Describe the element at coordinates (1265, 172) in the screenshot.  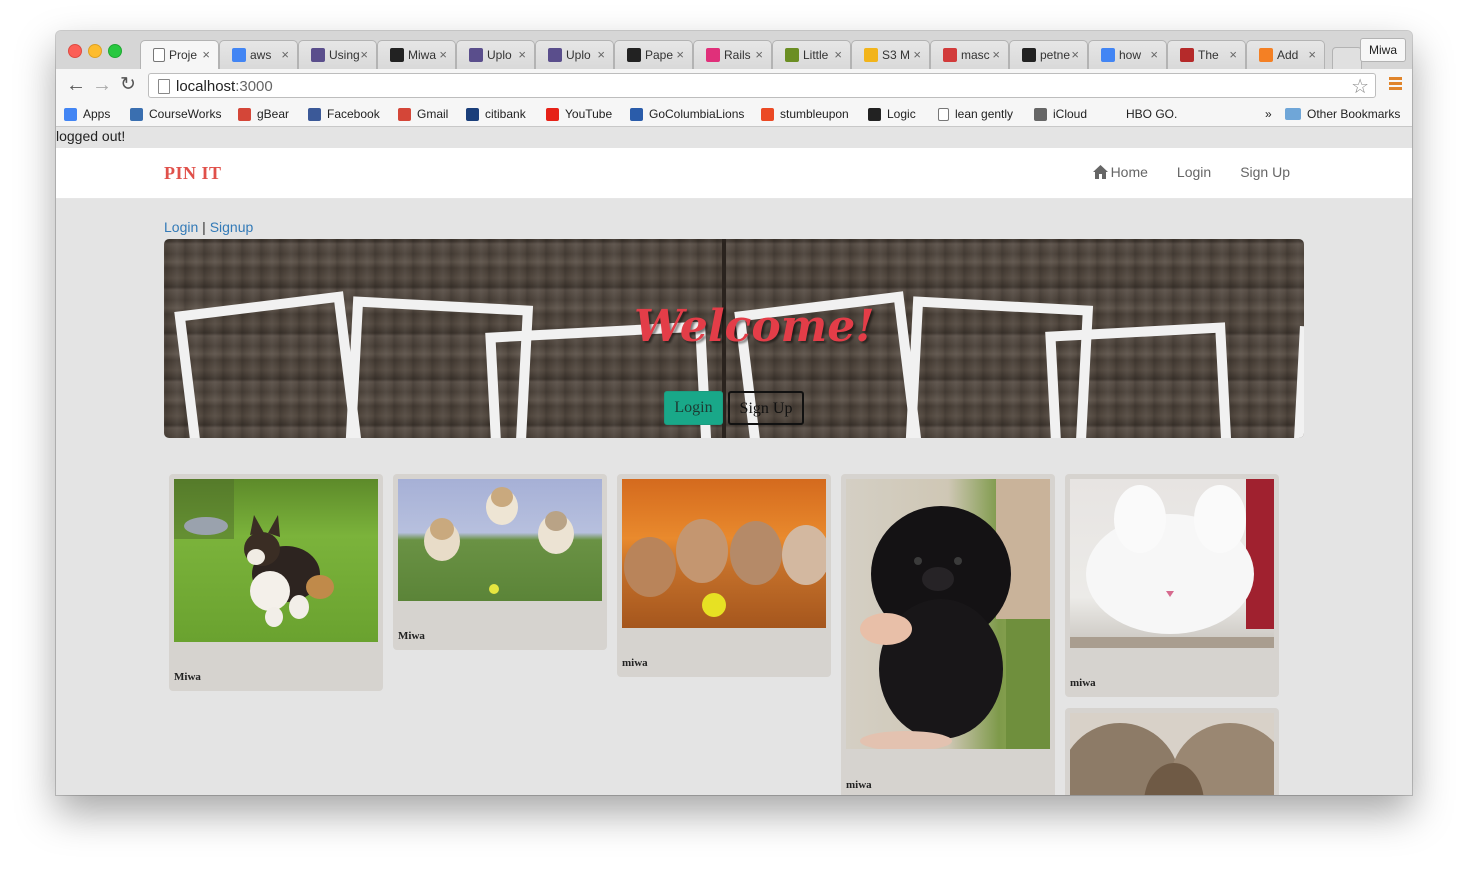
I see `nav-signup-link: Sign Up` at that location.